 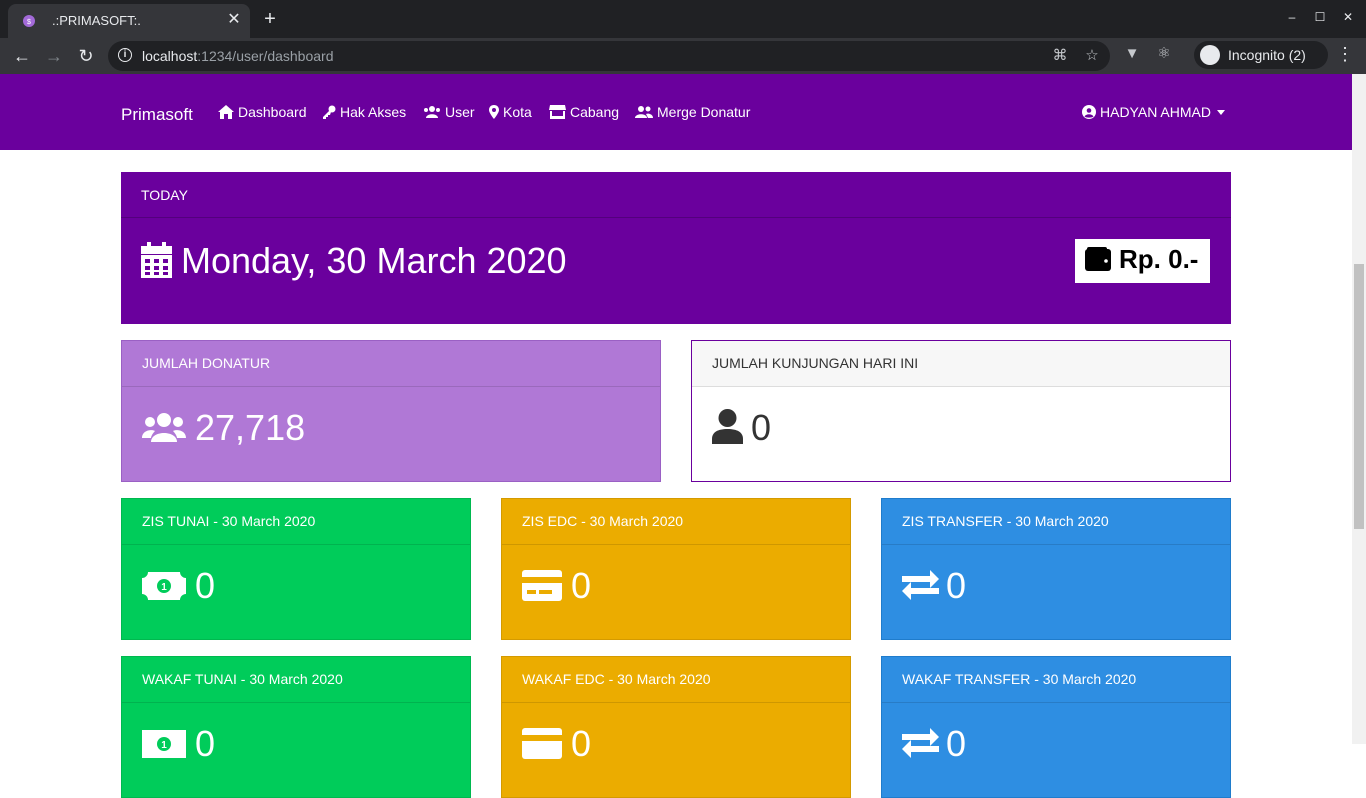 I want to click on wakaf-tunai-card-header: WAKAF TUNAI - 30 March 2020, so click(x=296, y=680).